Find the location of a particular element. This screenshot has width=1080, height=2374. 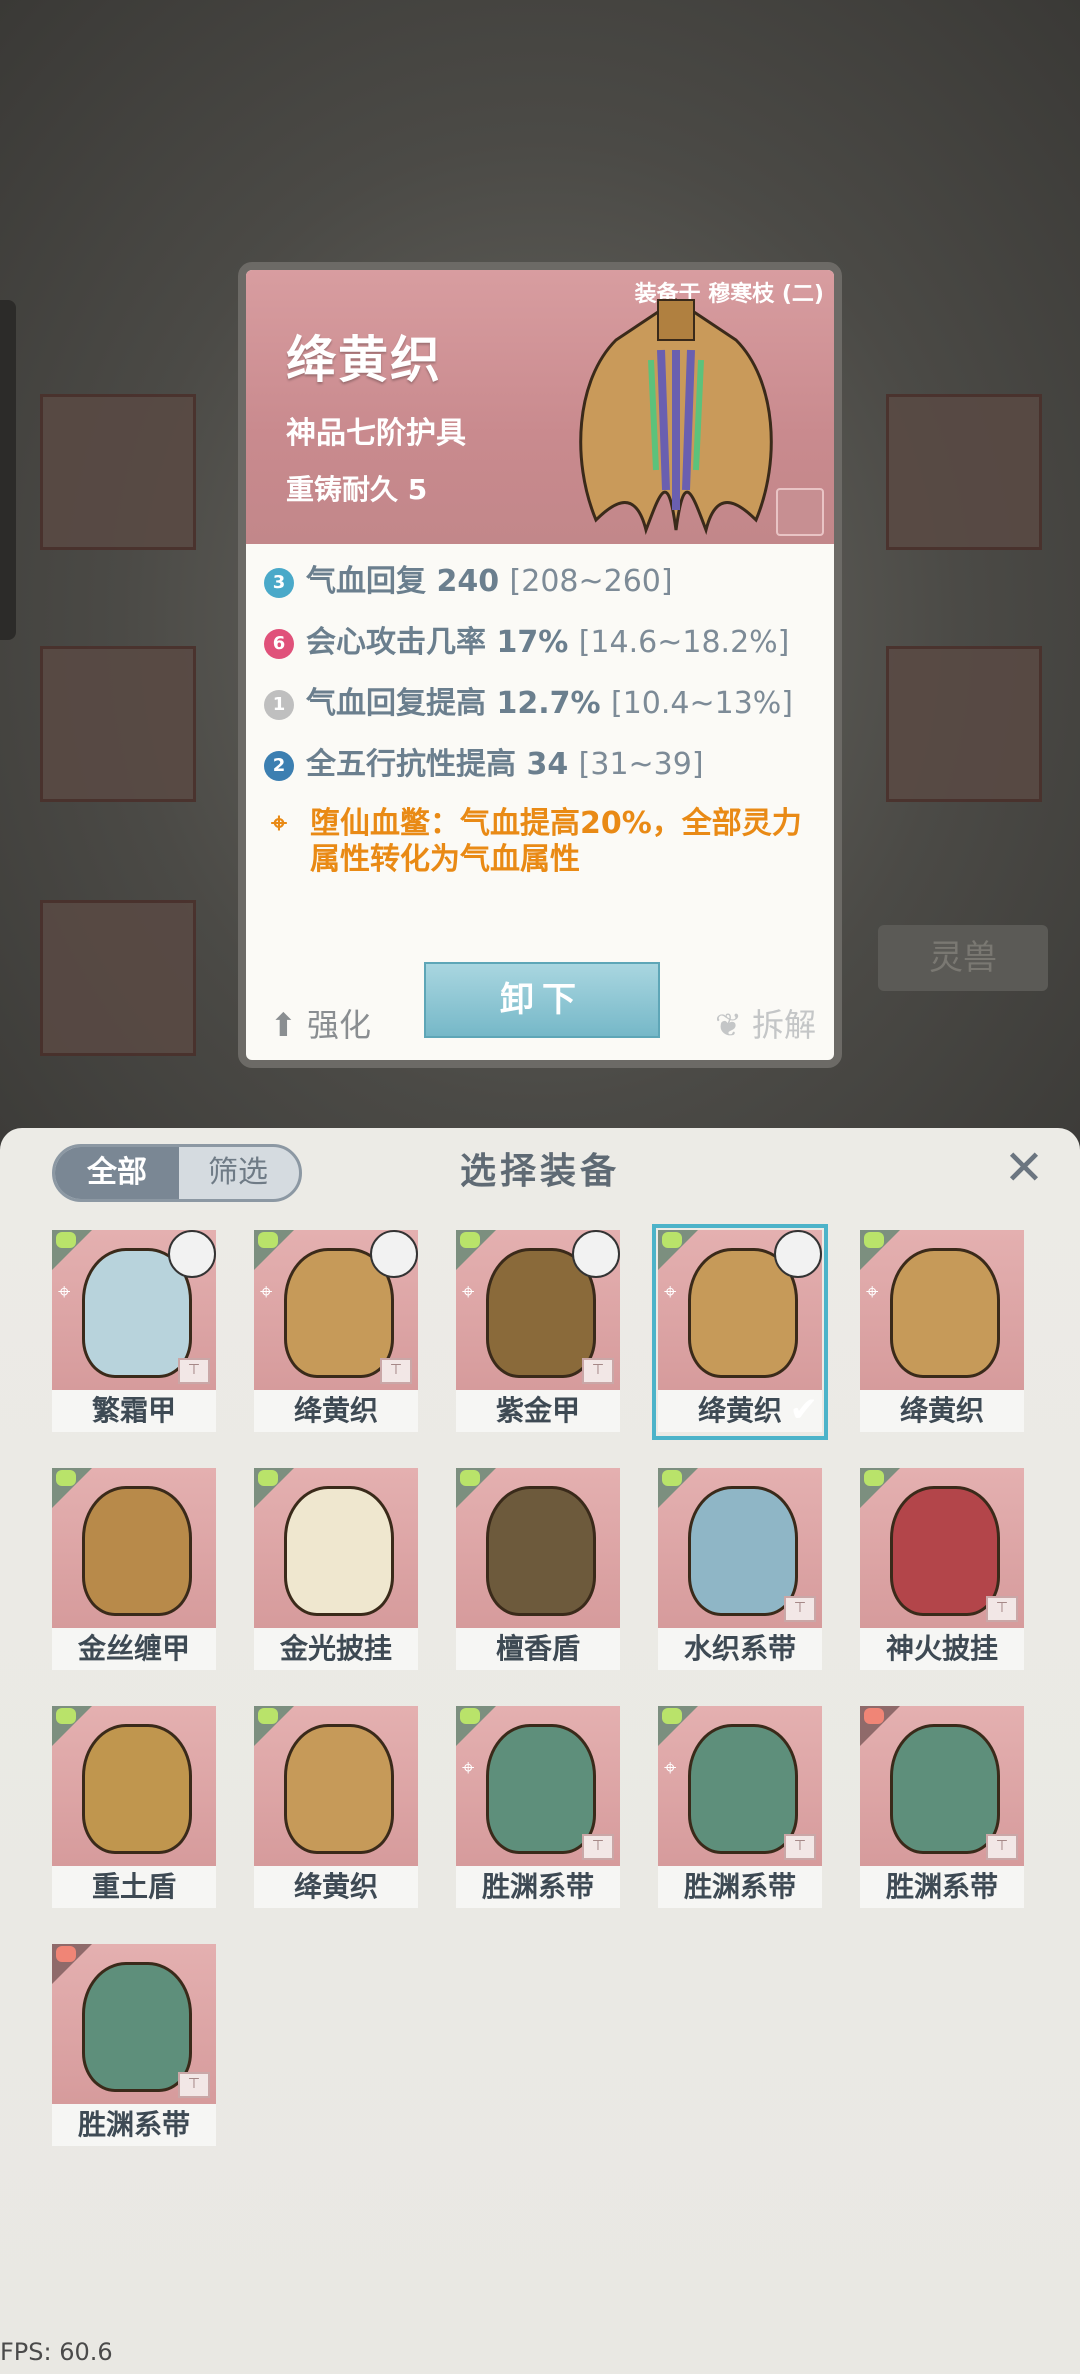

stat-range: [14.6~18.2%] is located at coordinates (684, 642).